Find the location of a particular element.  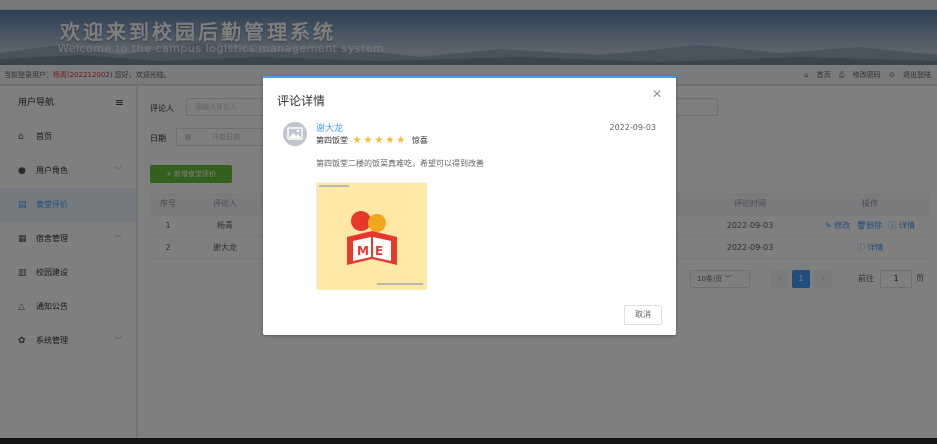

comment-author: 谢大龙 is located at coordinates (330, 129).